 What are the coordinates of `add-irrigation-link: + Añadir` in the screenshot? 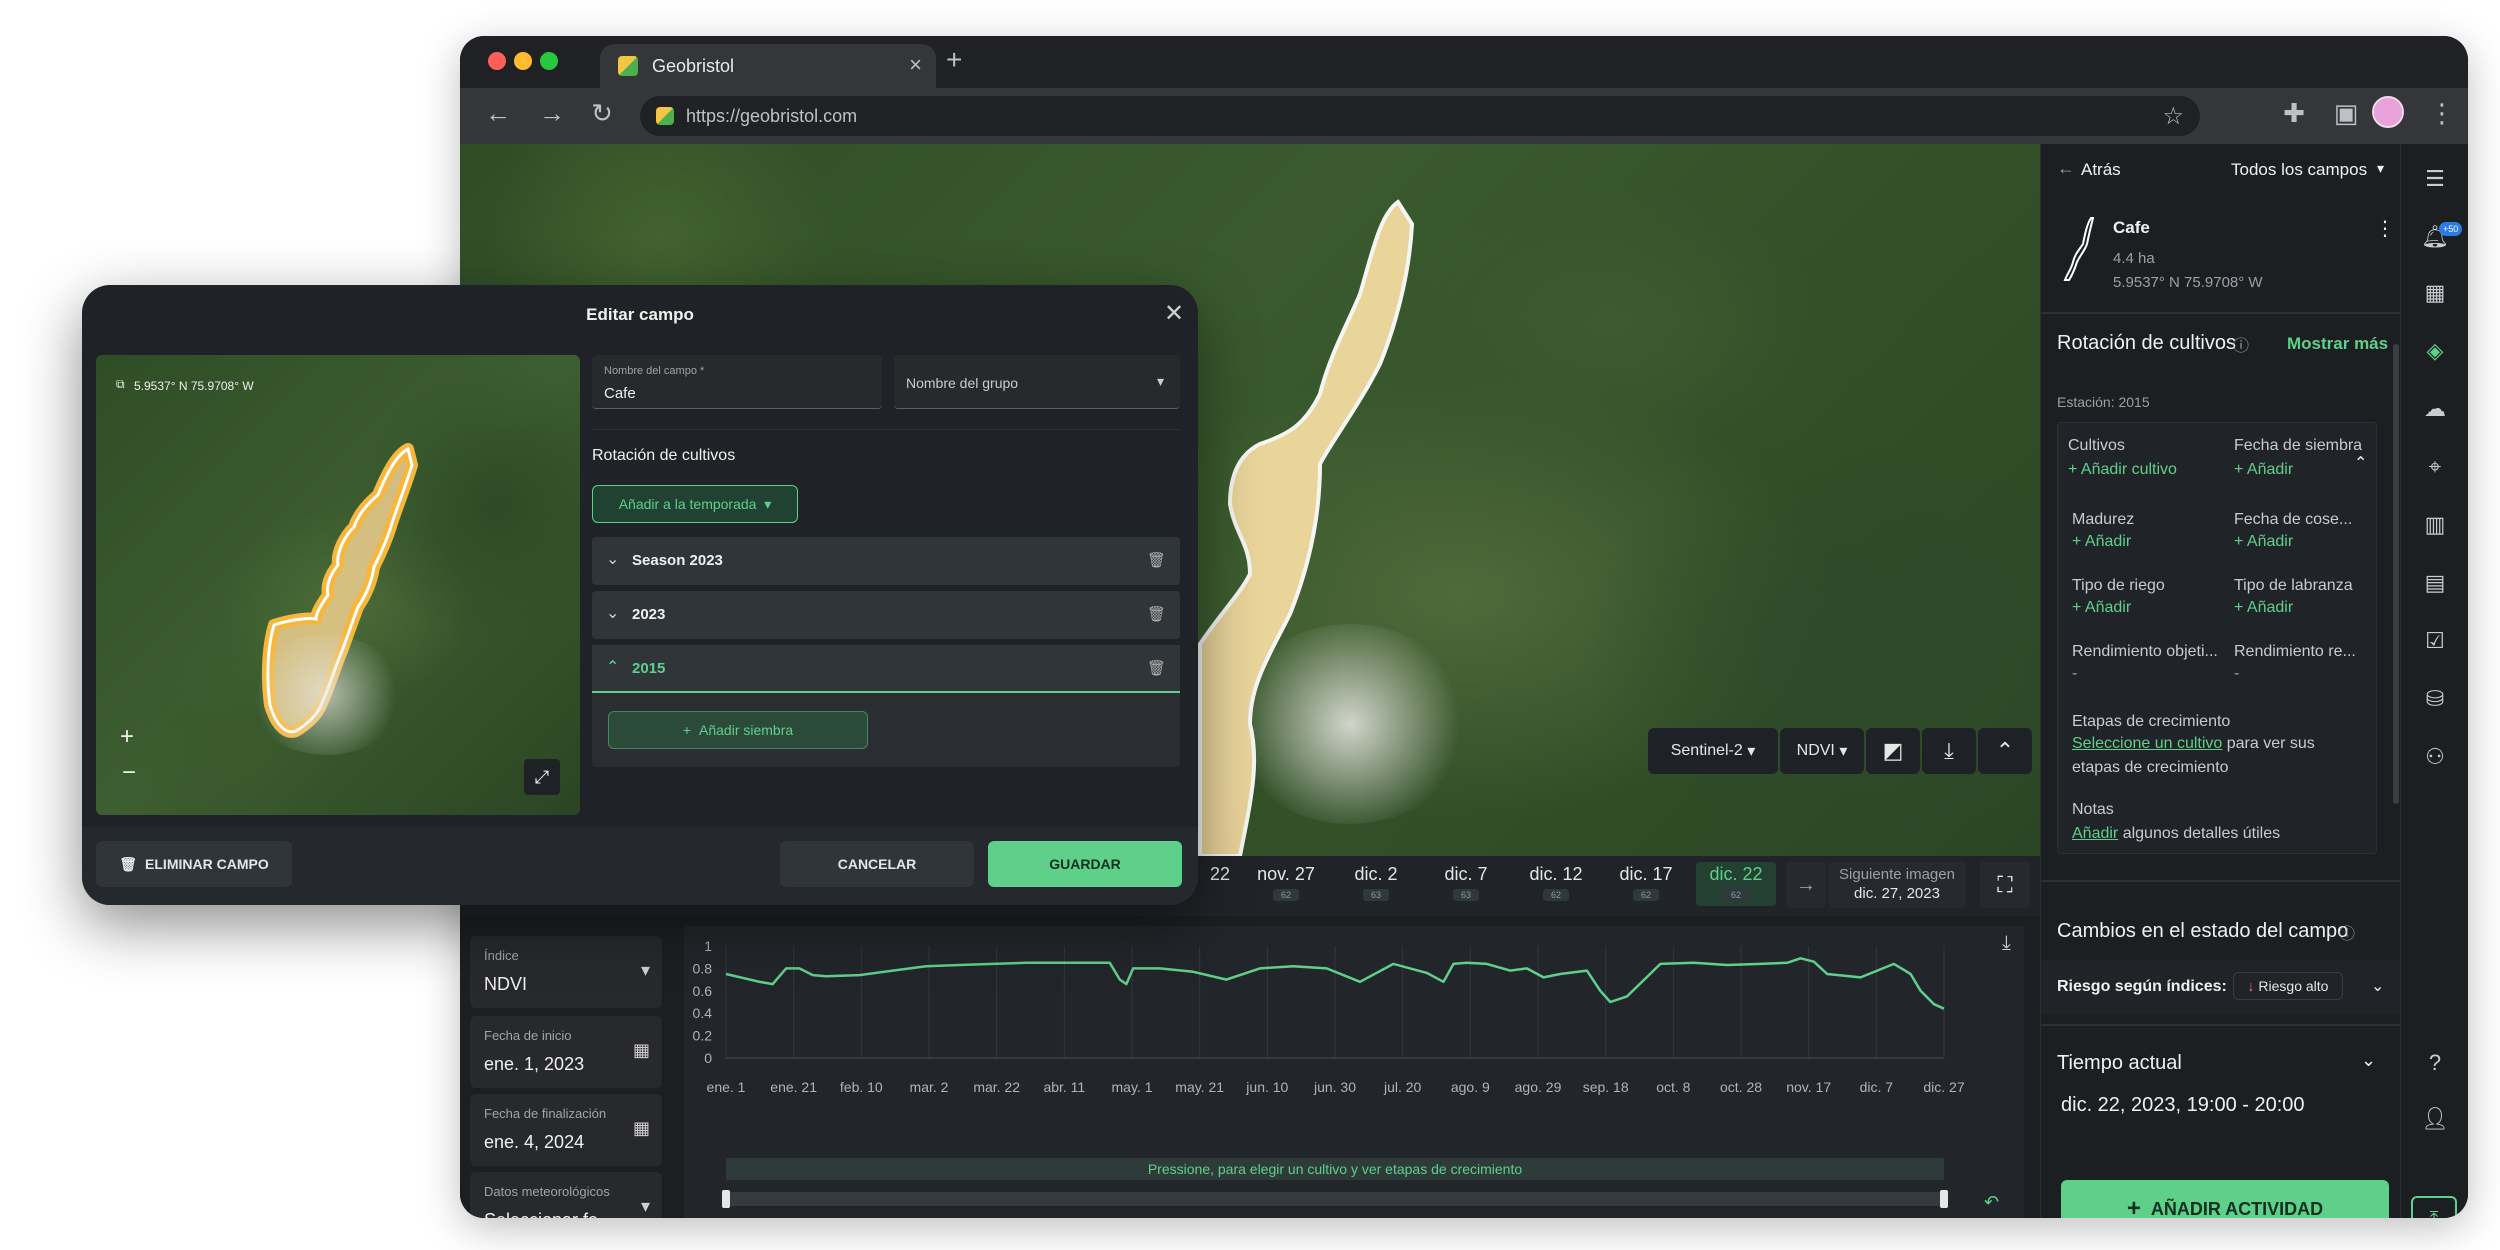 It's located at (2101, 608).